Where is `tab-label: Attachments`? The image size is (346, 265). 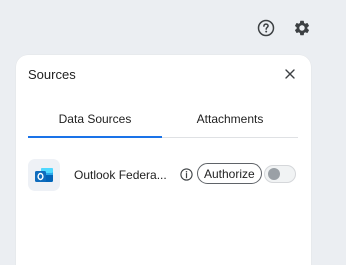 tab-label: Attachments is located at coordinates (230, 118).